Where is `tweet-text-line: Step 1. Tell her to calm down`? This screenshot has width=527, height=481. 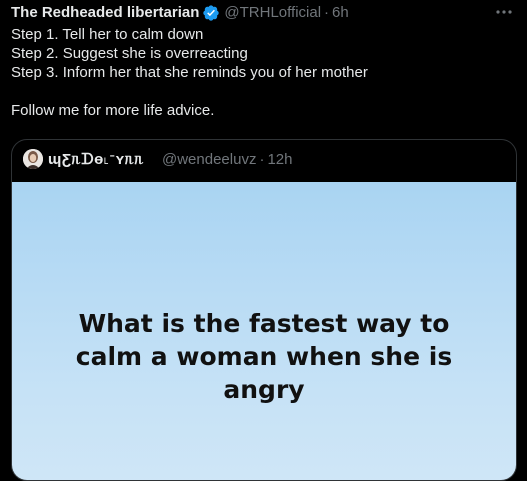
tweet-text-line: Step 1. Tell her to calm down is located at coordinates (107, 34).